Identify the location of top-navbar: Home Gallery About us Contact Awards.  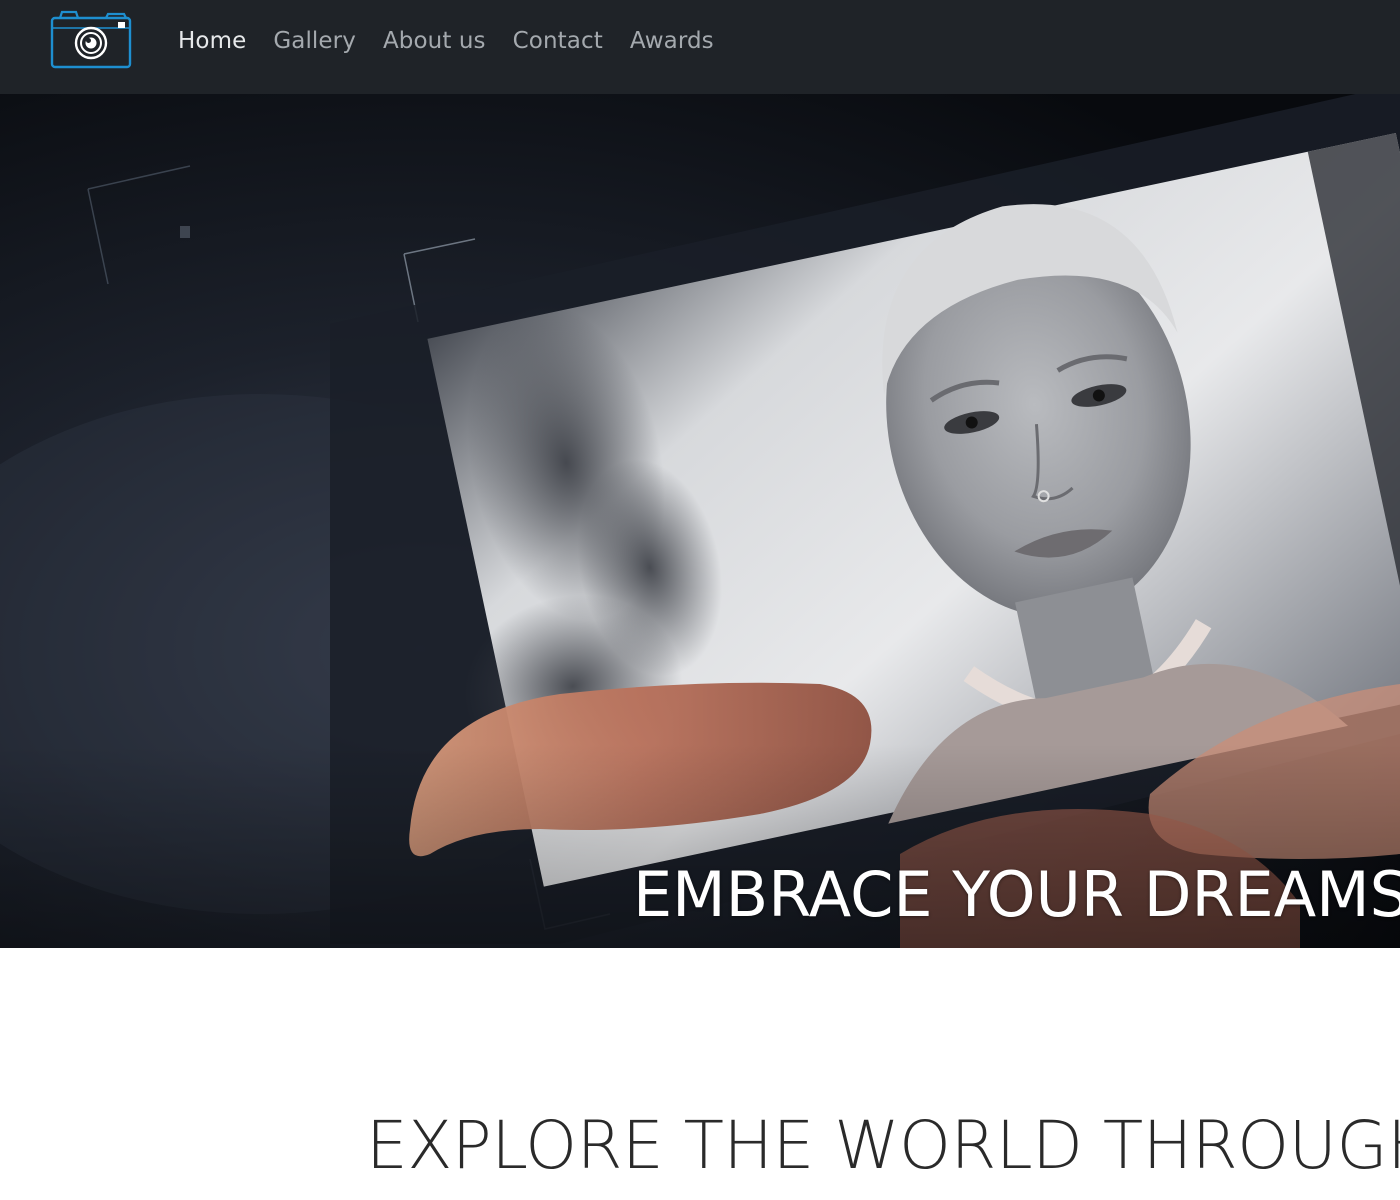
(700, 47).